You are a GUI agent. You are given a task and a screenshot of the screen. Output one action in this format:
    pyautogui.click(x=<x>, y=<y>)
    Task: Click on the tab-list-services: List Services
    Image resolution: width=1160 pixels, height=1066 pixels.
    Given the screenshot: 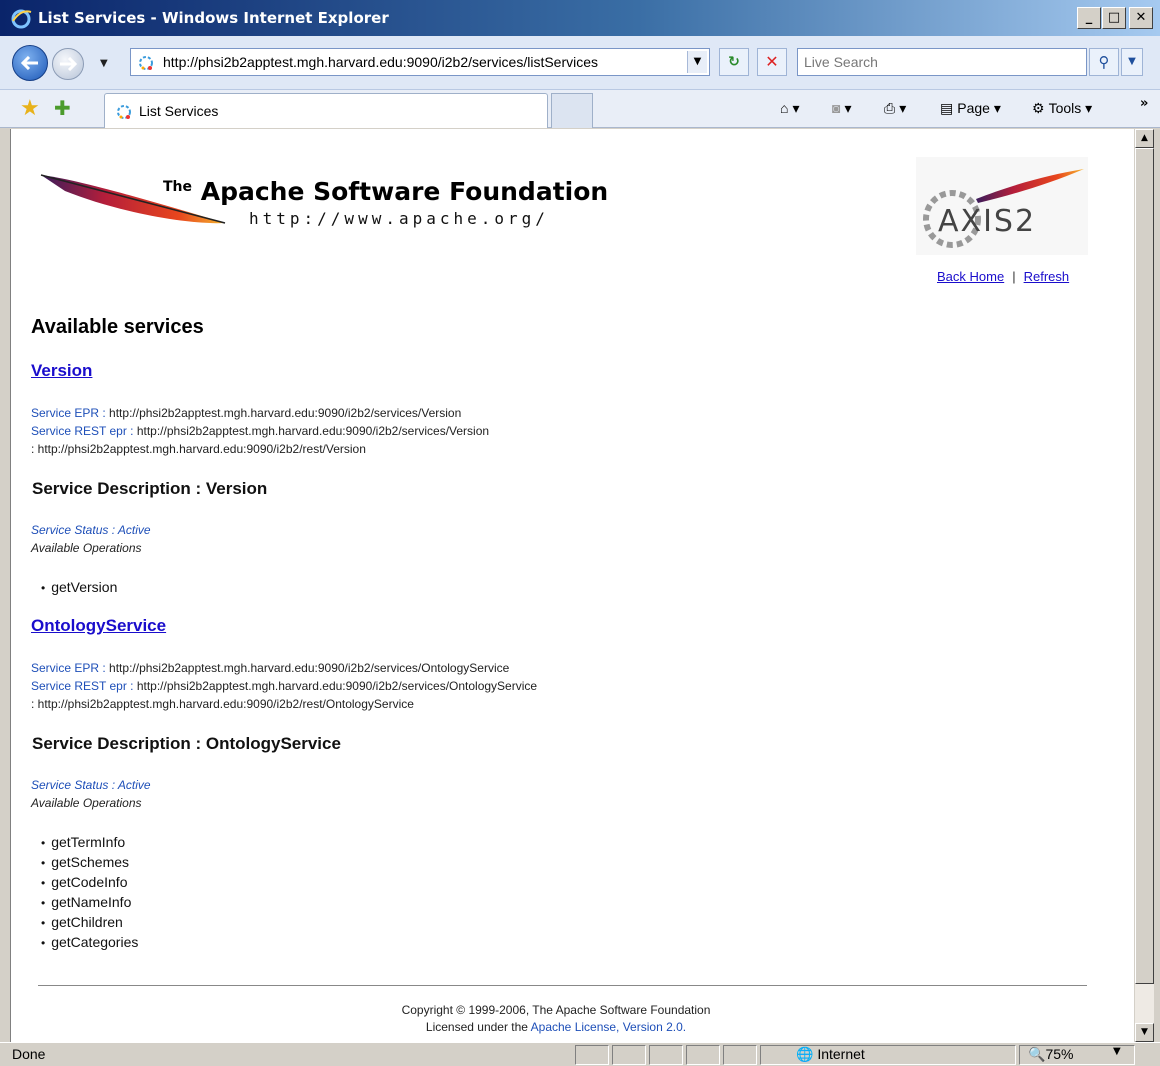 What is the action you would take?
    pyautogui.click(x=326, y=110)
    